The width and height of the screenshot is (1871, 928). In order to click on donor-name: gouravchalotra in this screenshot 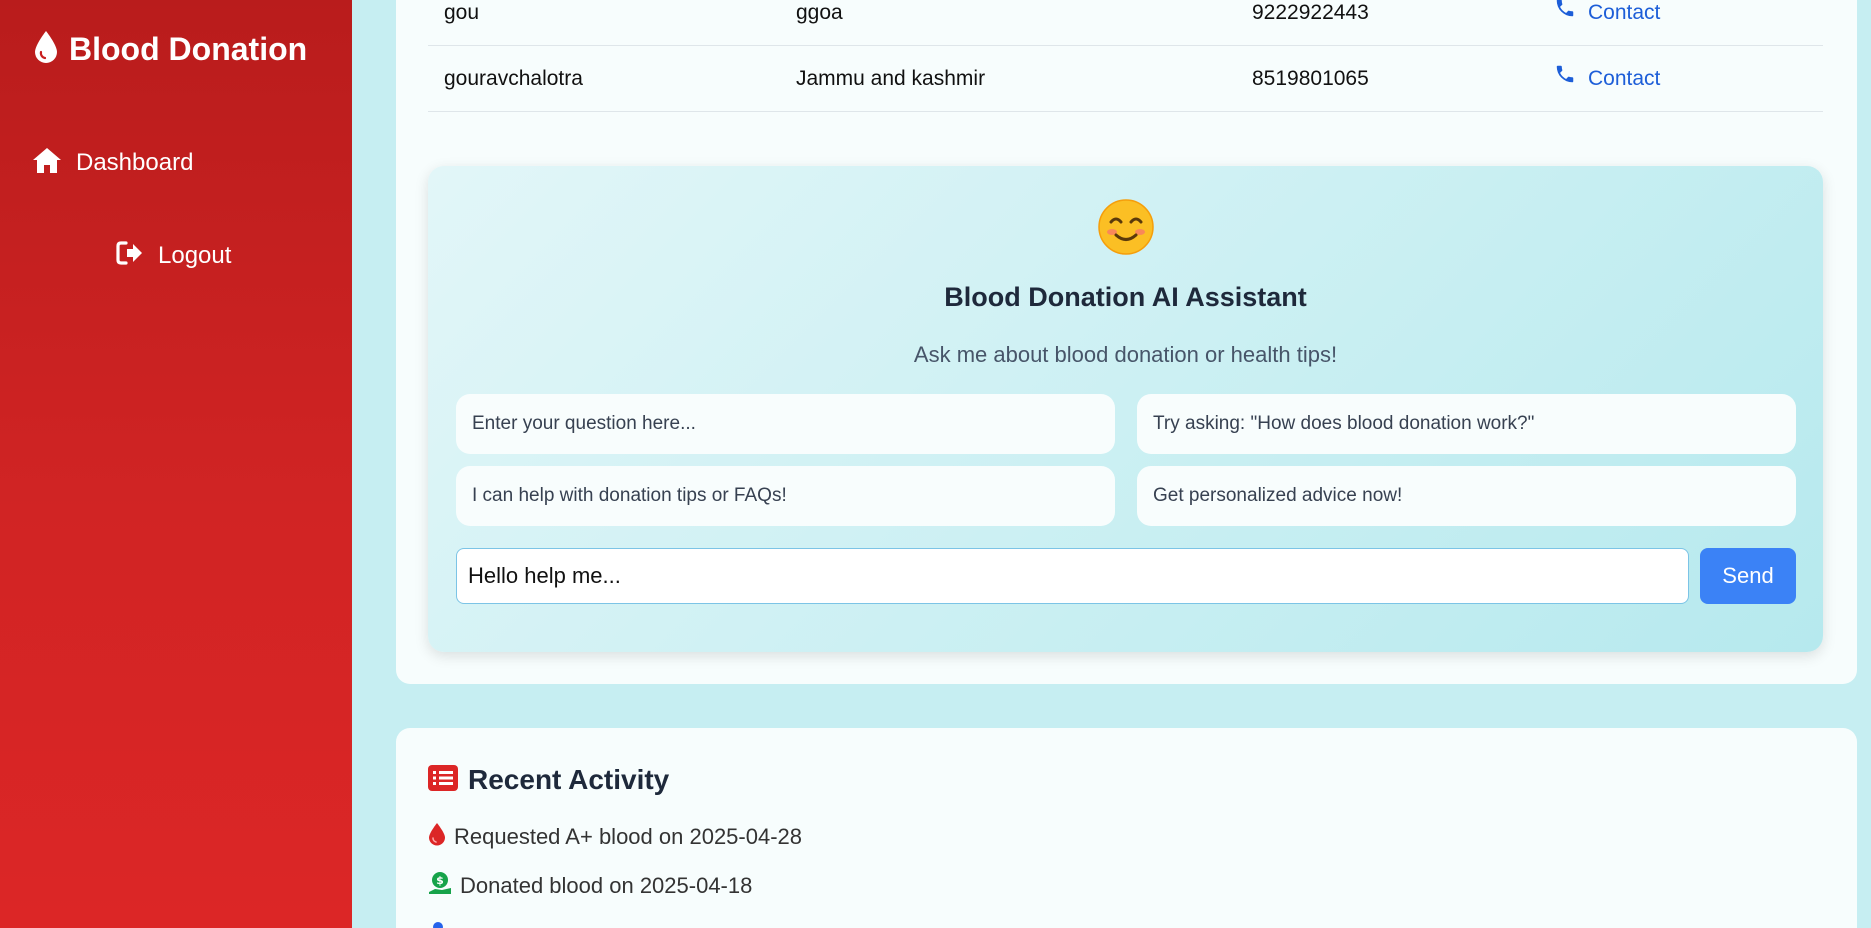, I will do `click(513, 78)`.